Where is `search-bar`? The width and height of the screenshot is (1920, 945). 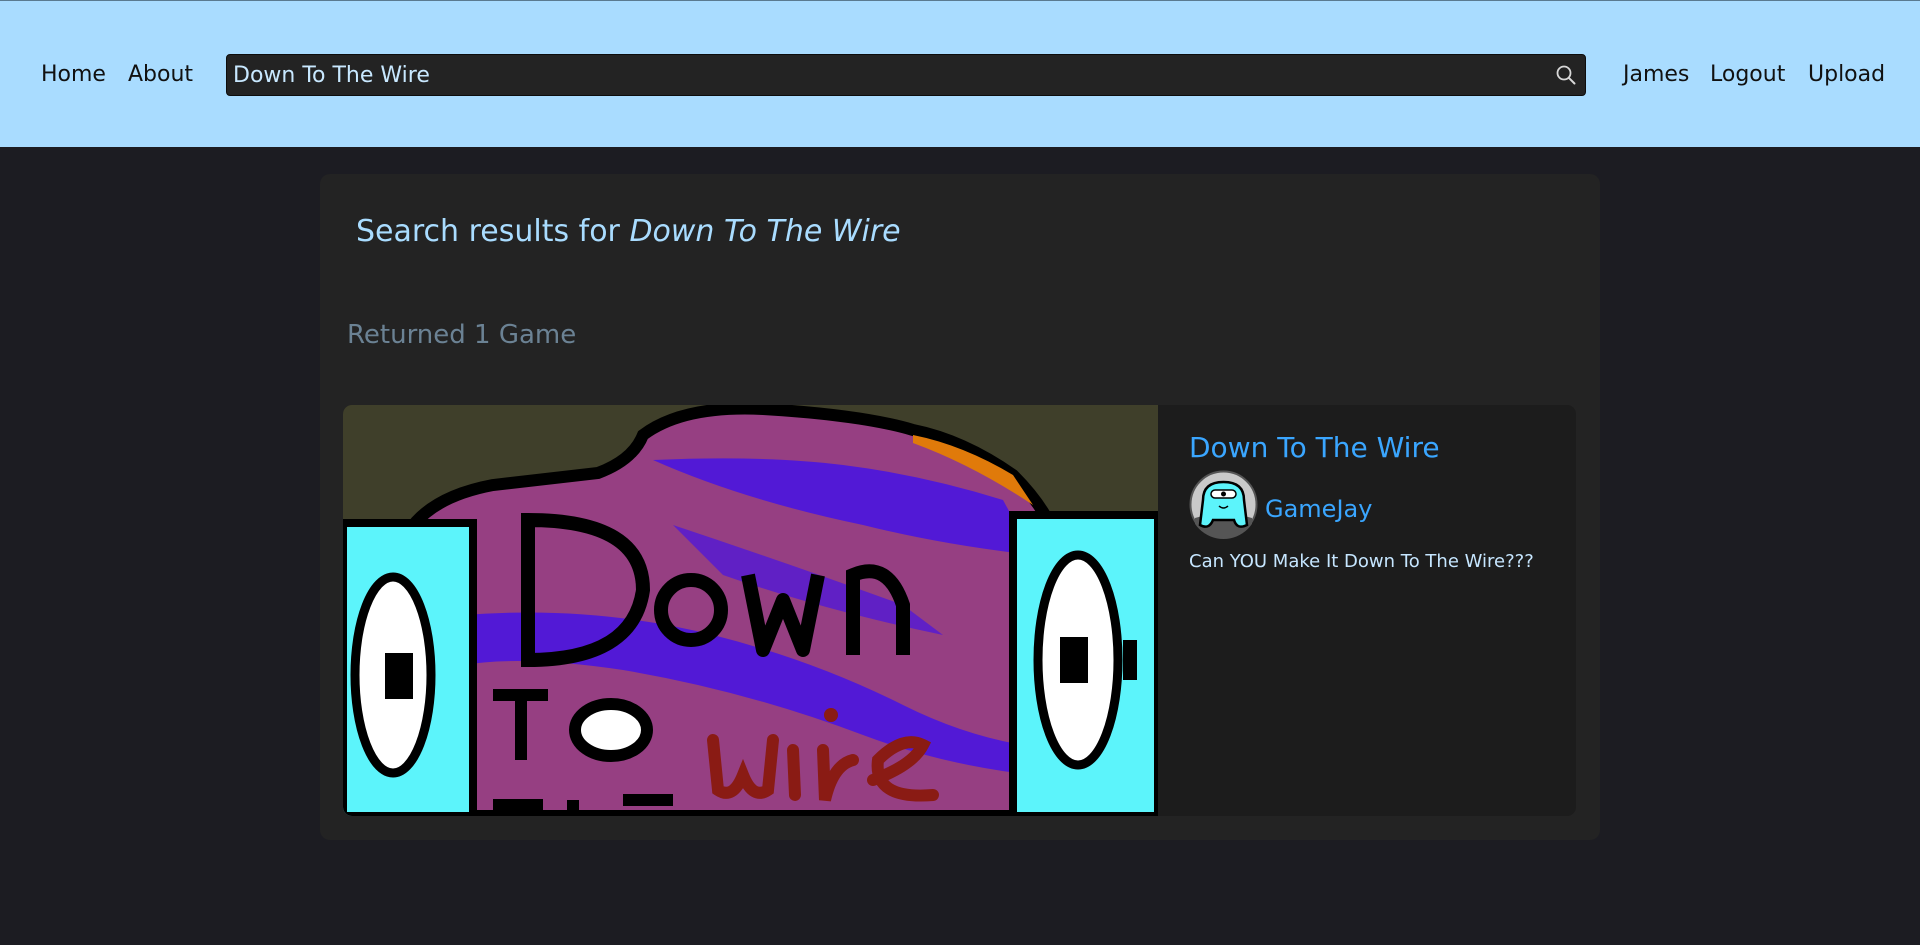 search-bar is located at coordinates (906, 75).